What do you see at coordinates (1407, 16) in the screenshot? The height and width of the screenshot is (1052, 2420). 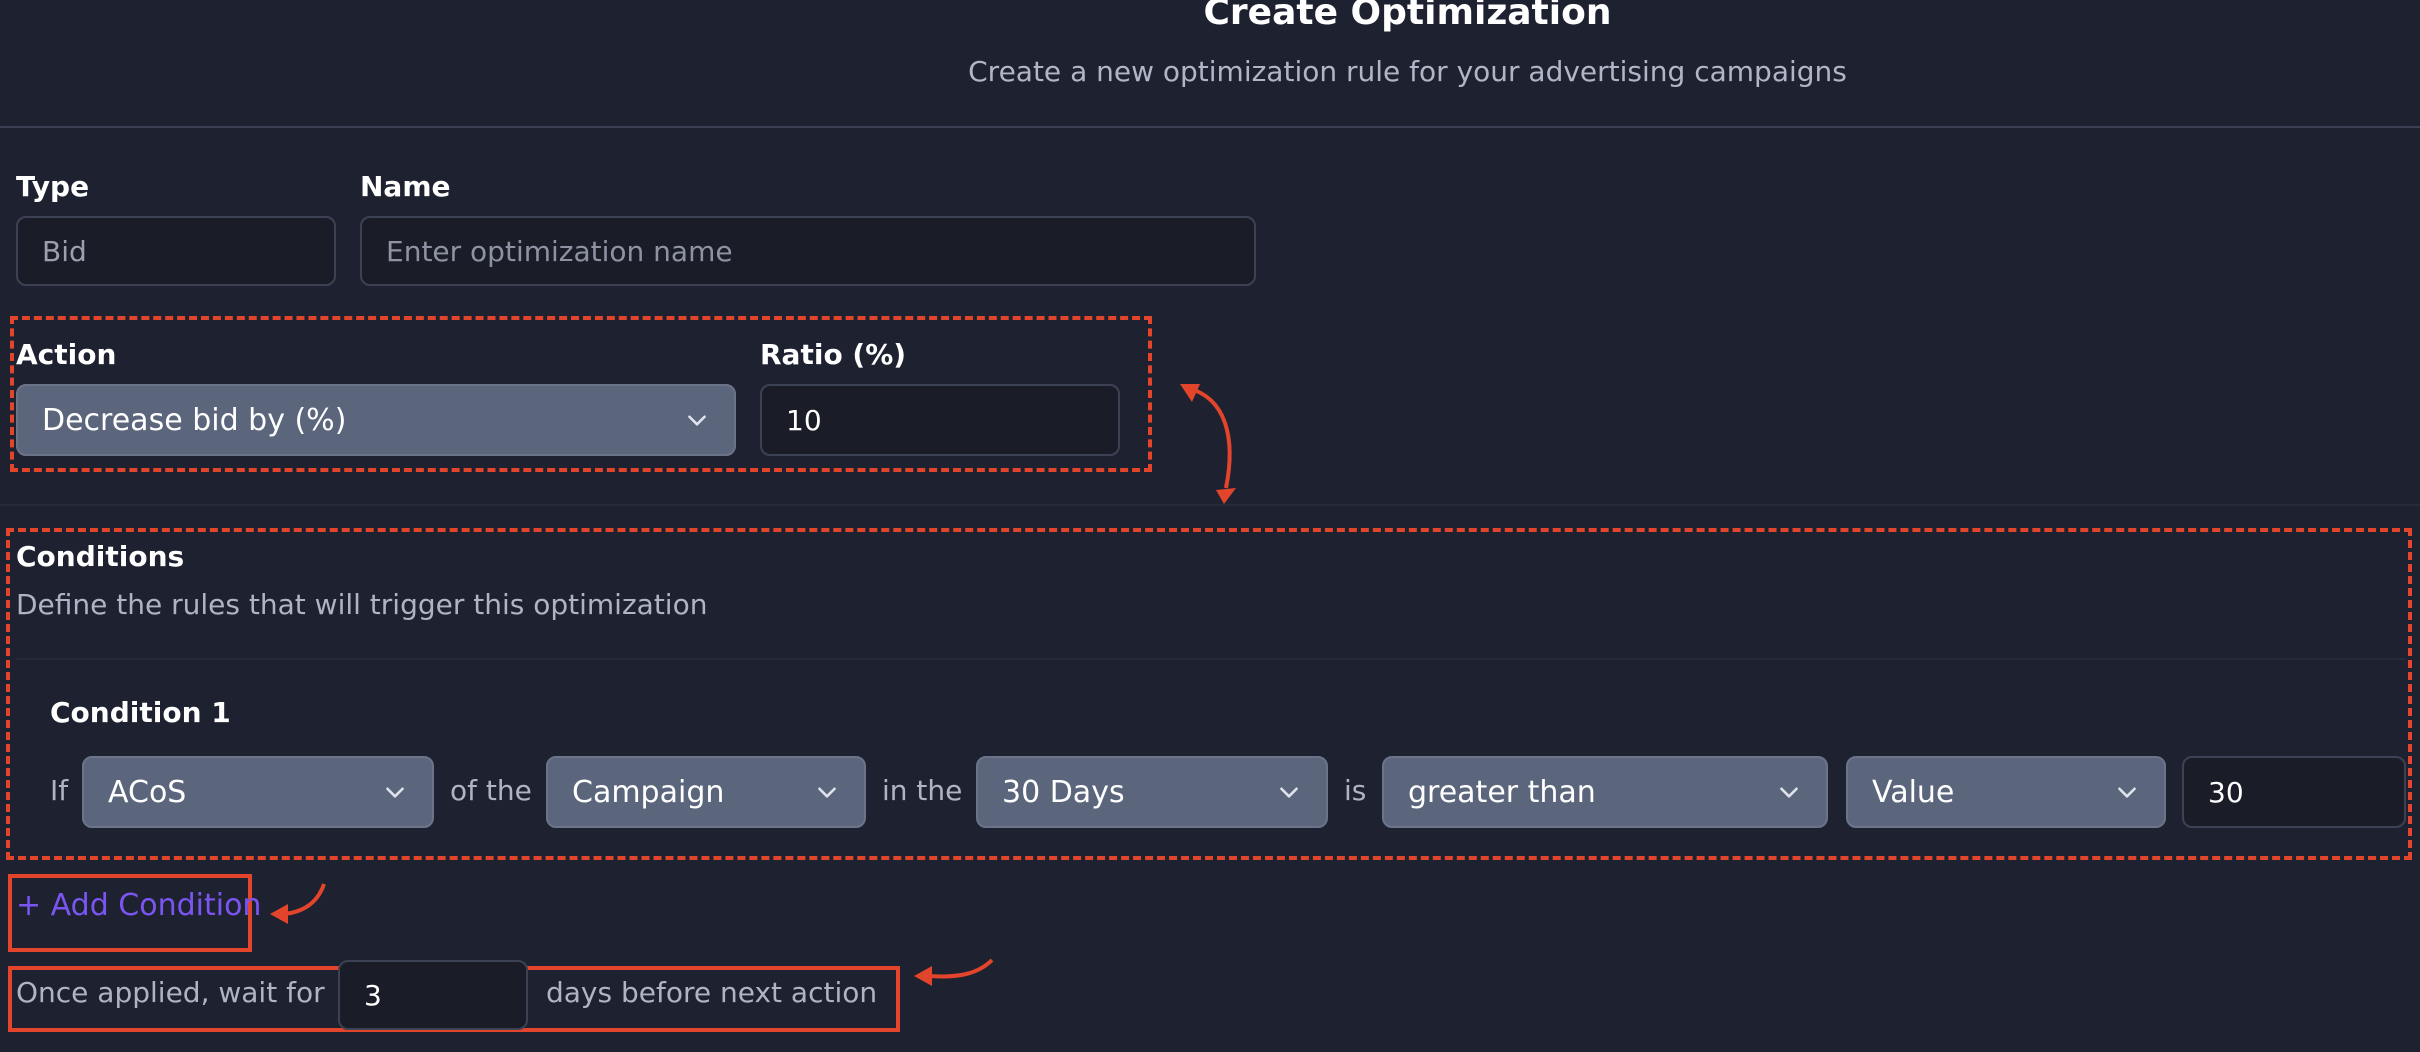 I see `page-title: Create Optimization` at bounding box center [1407, 16].